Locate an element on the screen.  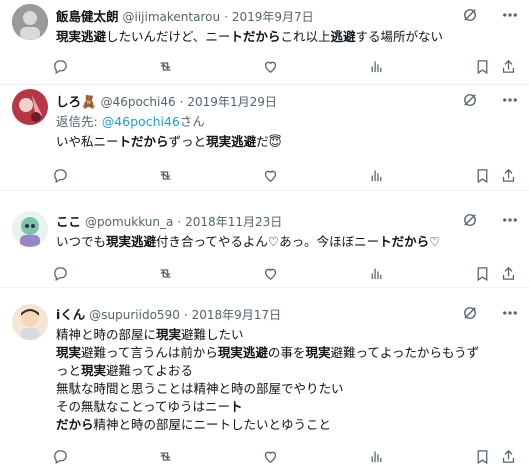
tweet-text-line: っと現実避難ってよおる is located at coordinates (124, 370).